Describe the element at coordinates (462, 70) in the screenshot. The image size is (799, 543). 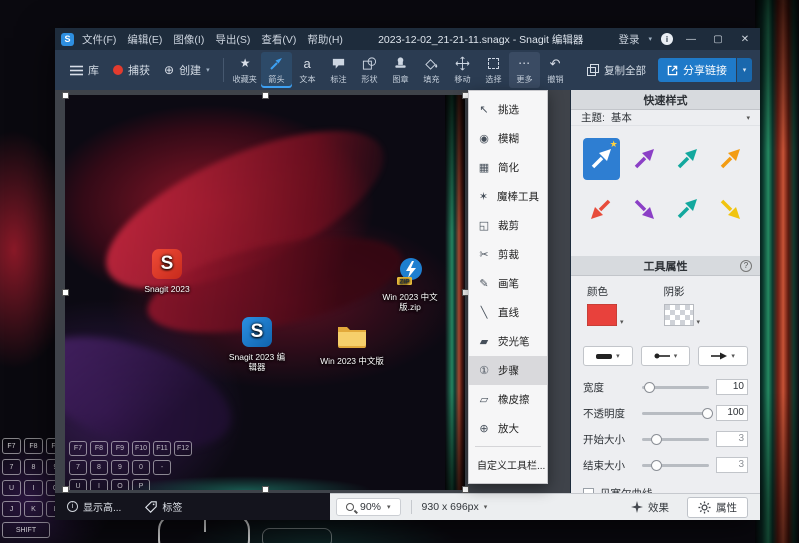
I see `tool-move: 移动` at that location.